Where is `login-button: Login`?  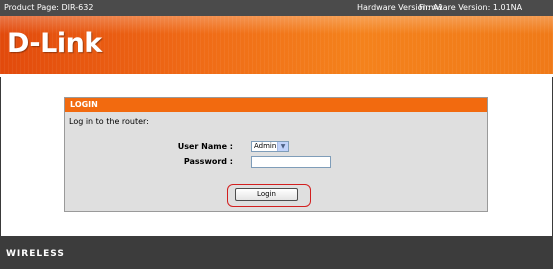 login-button: Login is located at coordinates (266, 194).